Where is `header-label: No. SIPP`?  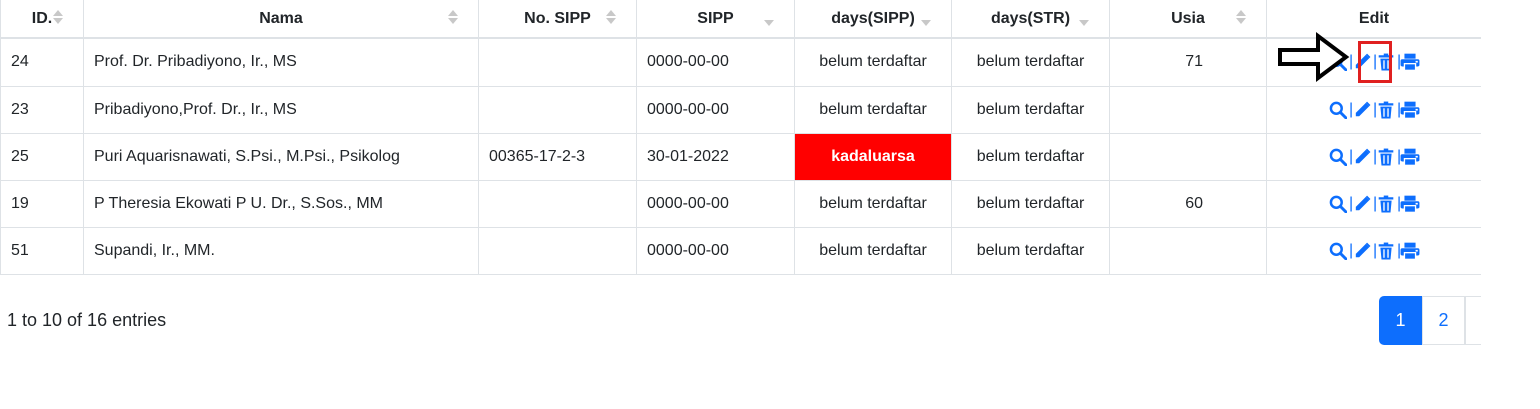
header-label: No. SIPP is located at coordinates (557, 18).